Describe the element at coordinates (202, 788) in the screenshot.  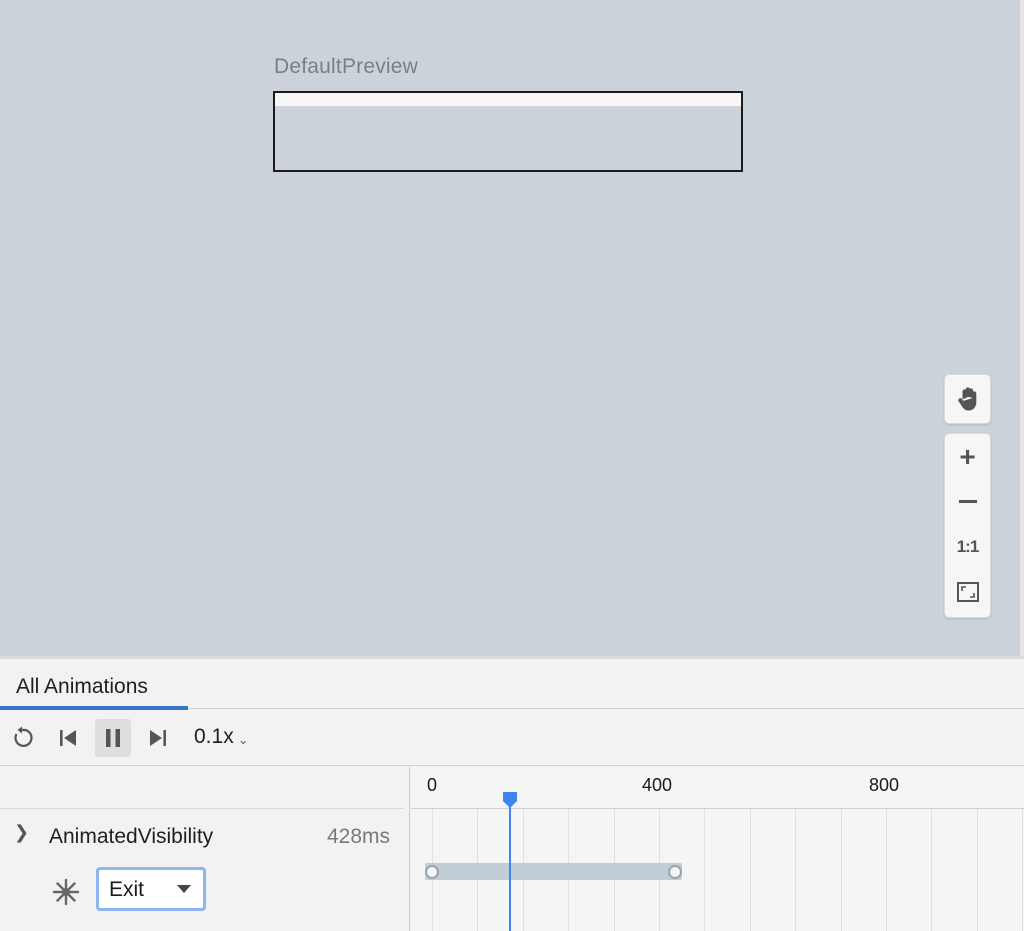
I see `list-header` at that location.